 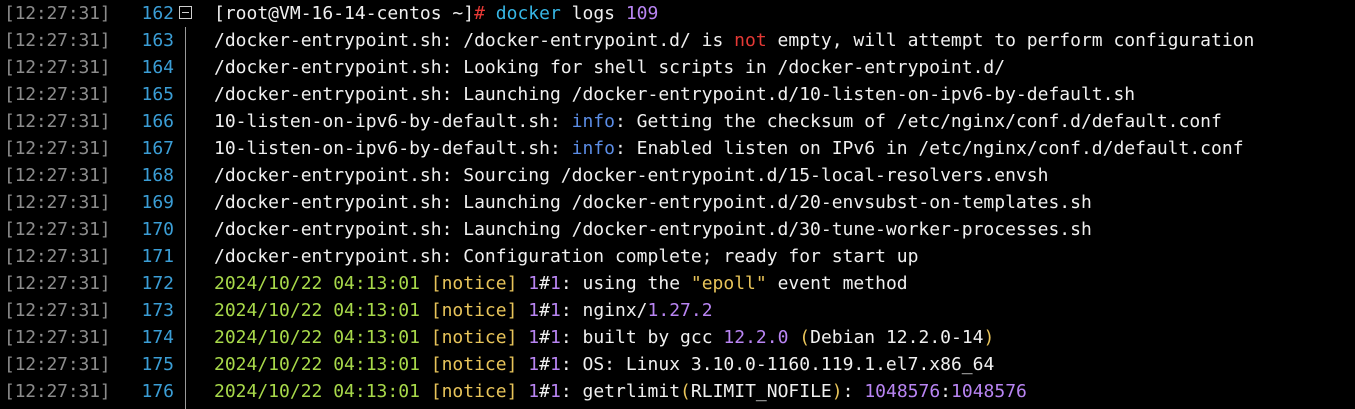 What do you see at coordinates (157, 391) in the screenshot?
I see `line-number: 176` at bounding box center [157, 391].